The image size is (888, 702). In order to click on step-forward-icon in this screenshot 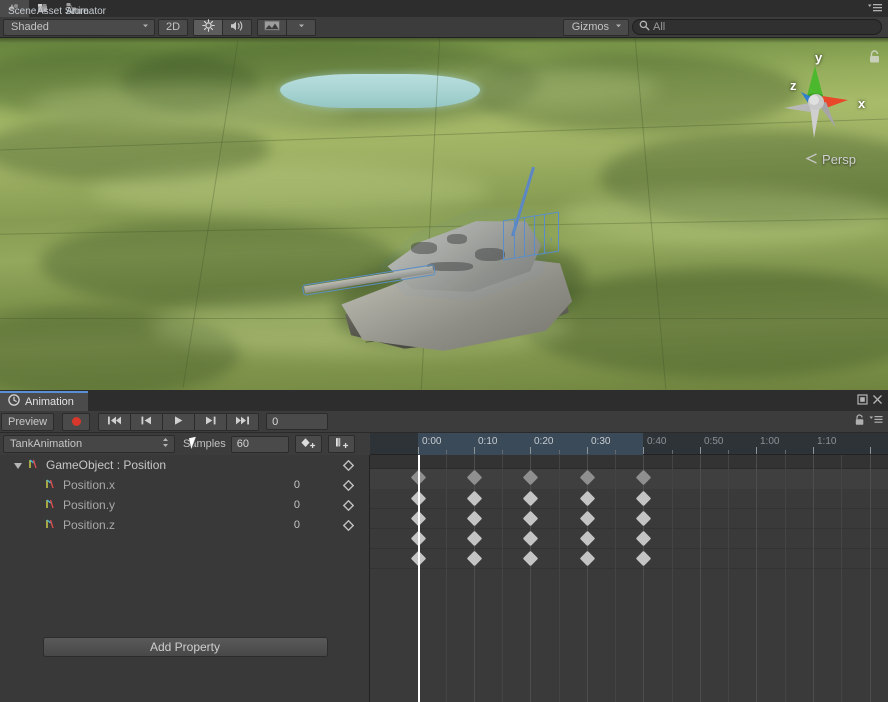, I will do `click(210, 422)`.